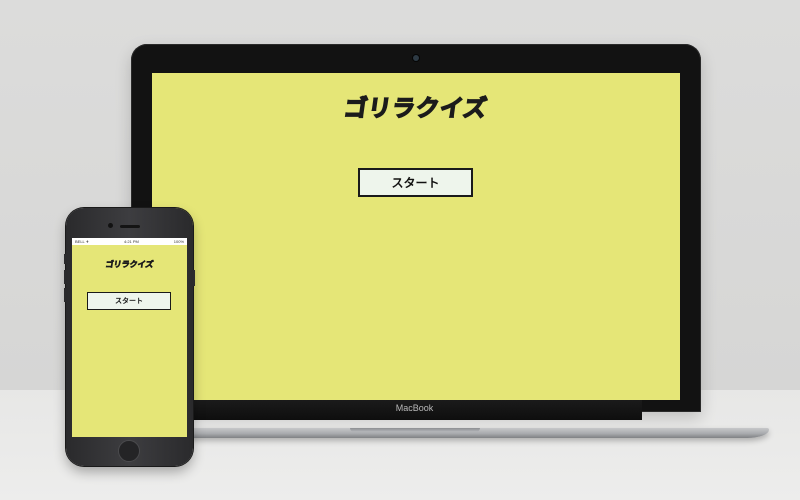 The image size is (800, 500). Describe the element at coordinates (82, 241) in the screenshot. I see `status-carrier: BELL ✈` at that location.